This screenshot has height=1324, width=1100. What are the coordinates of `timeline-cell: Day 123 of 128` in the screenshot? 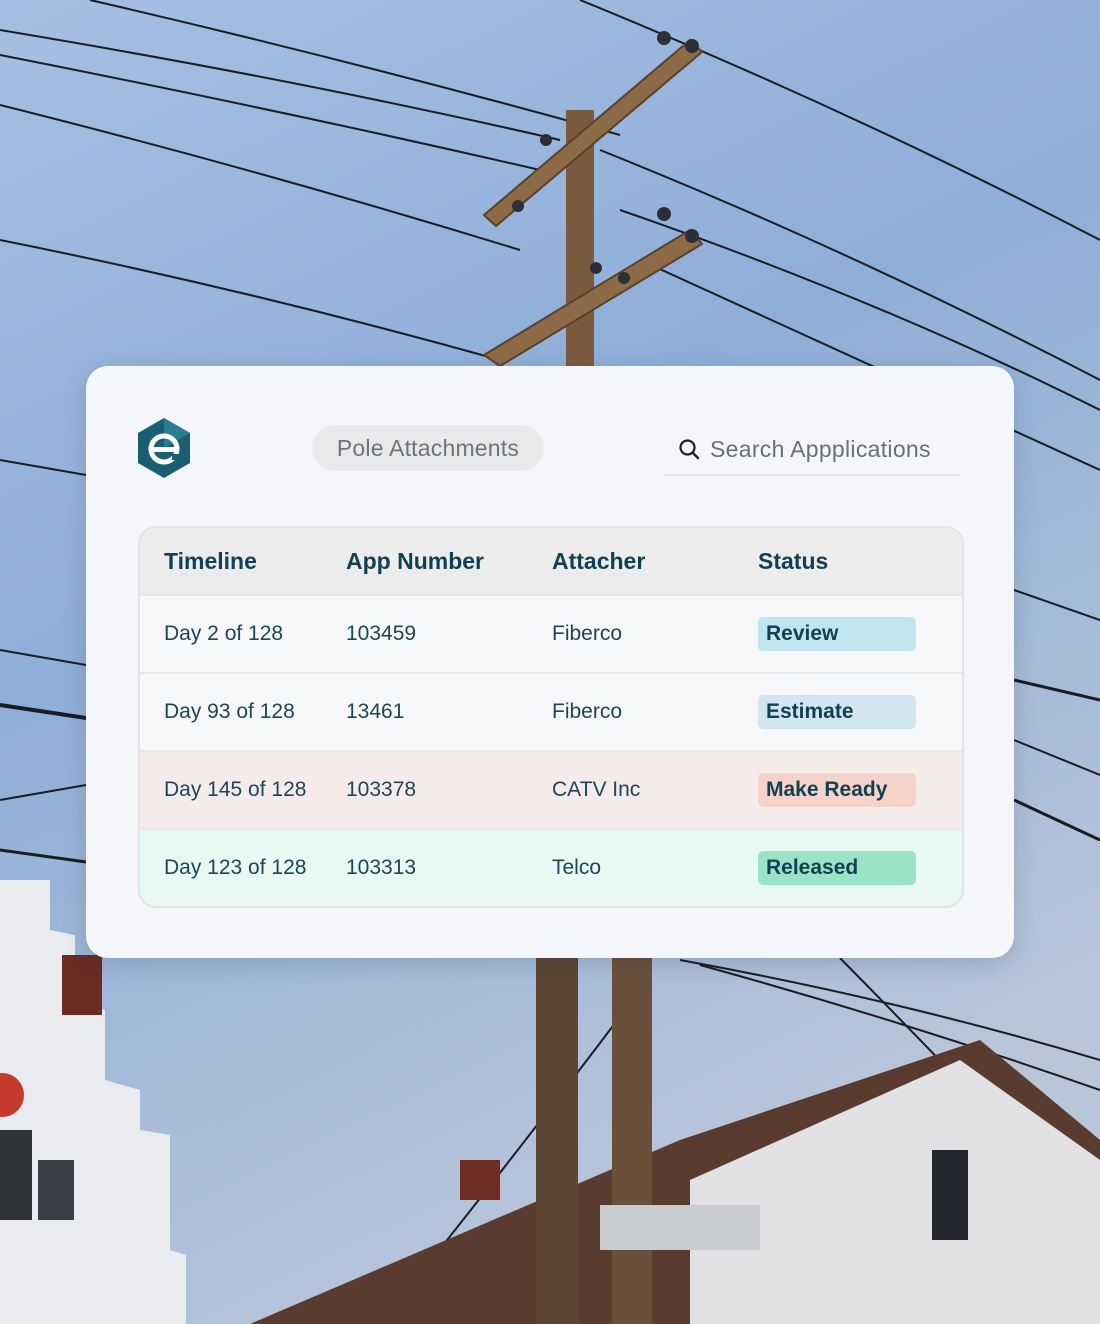 It's located at (235, 867).